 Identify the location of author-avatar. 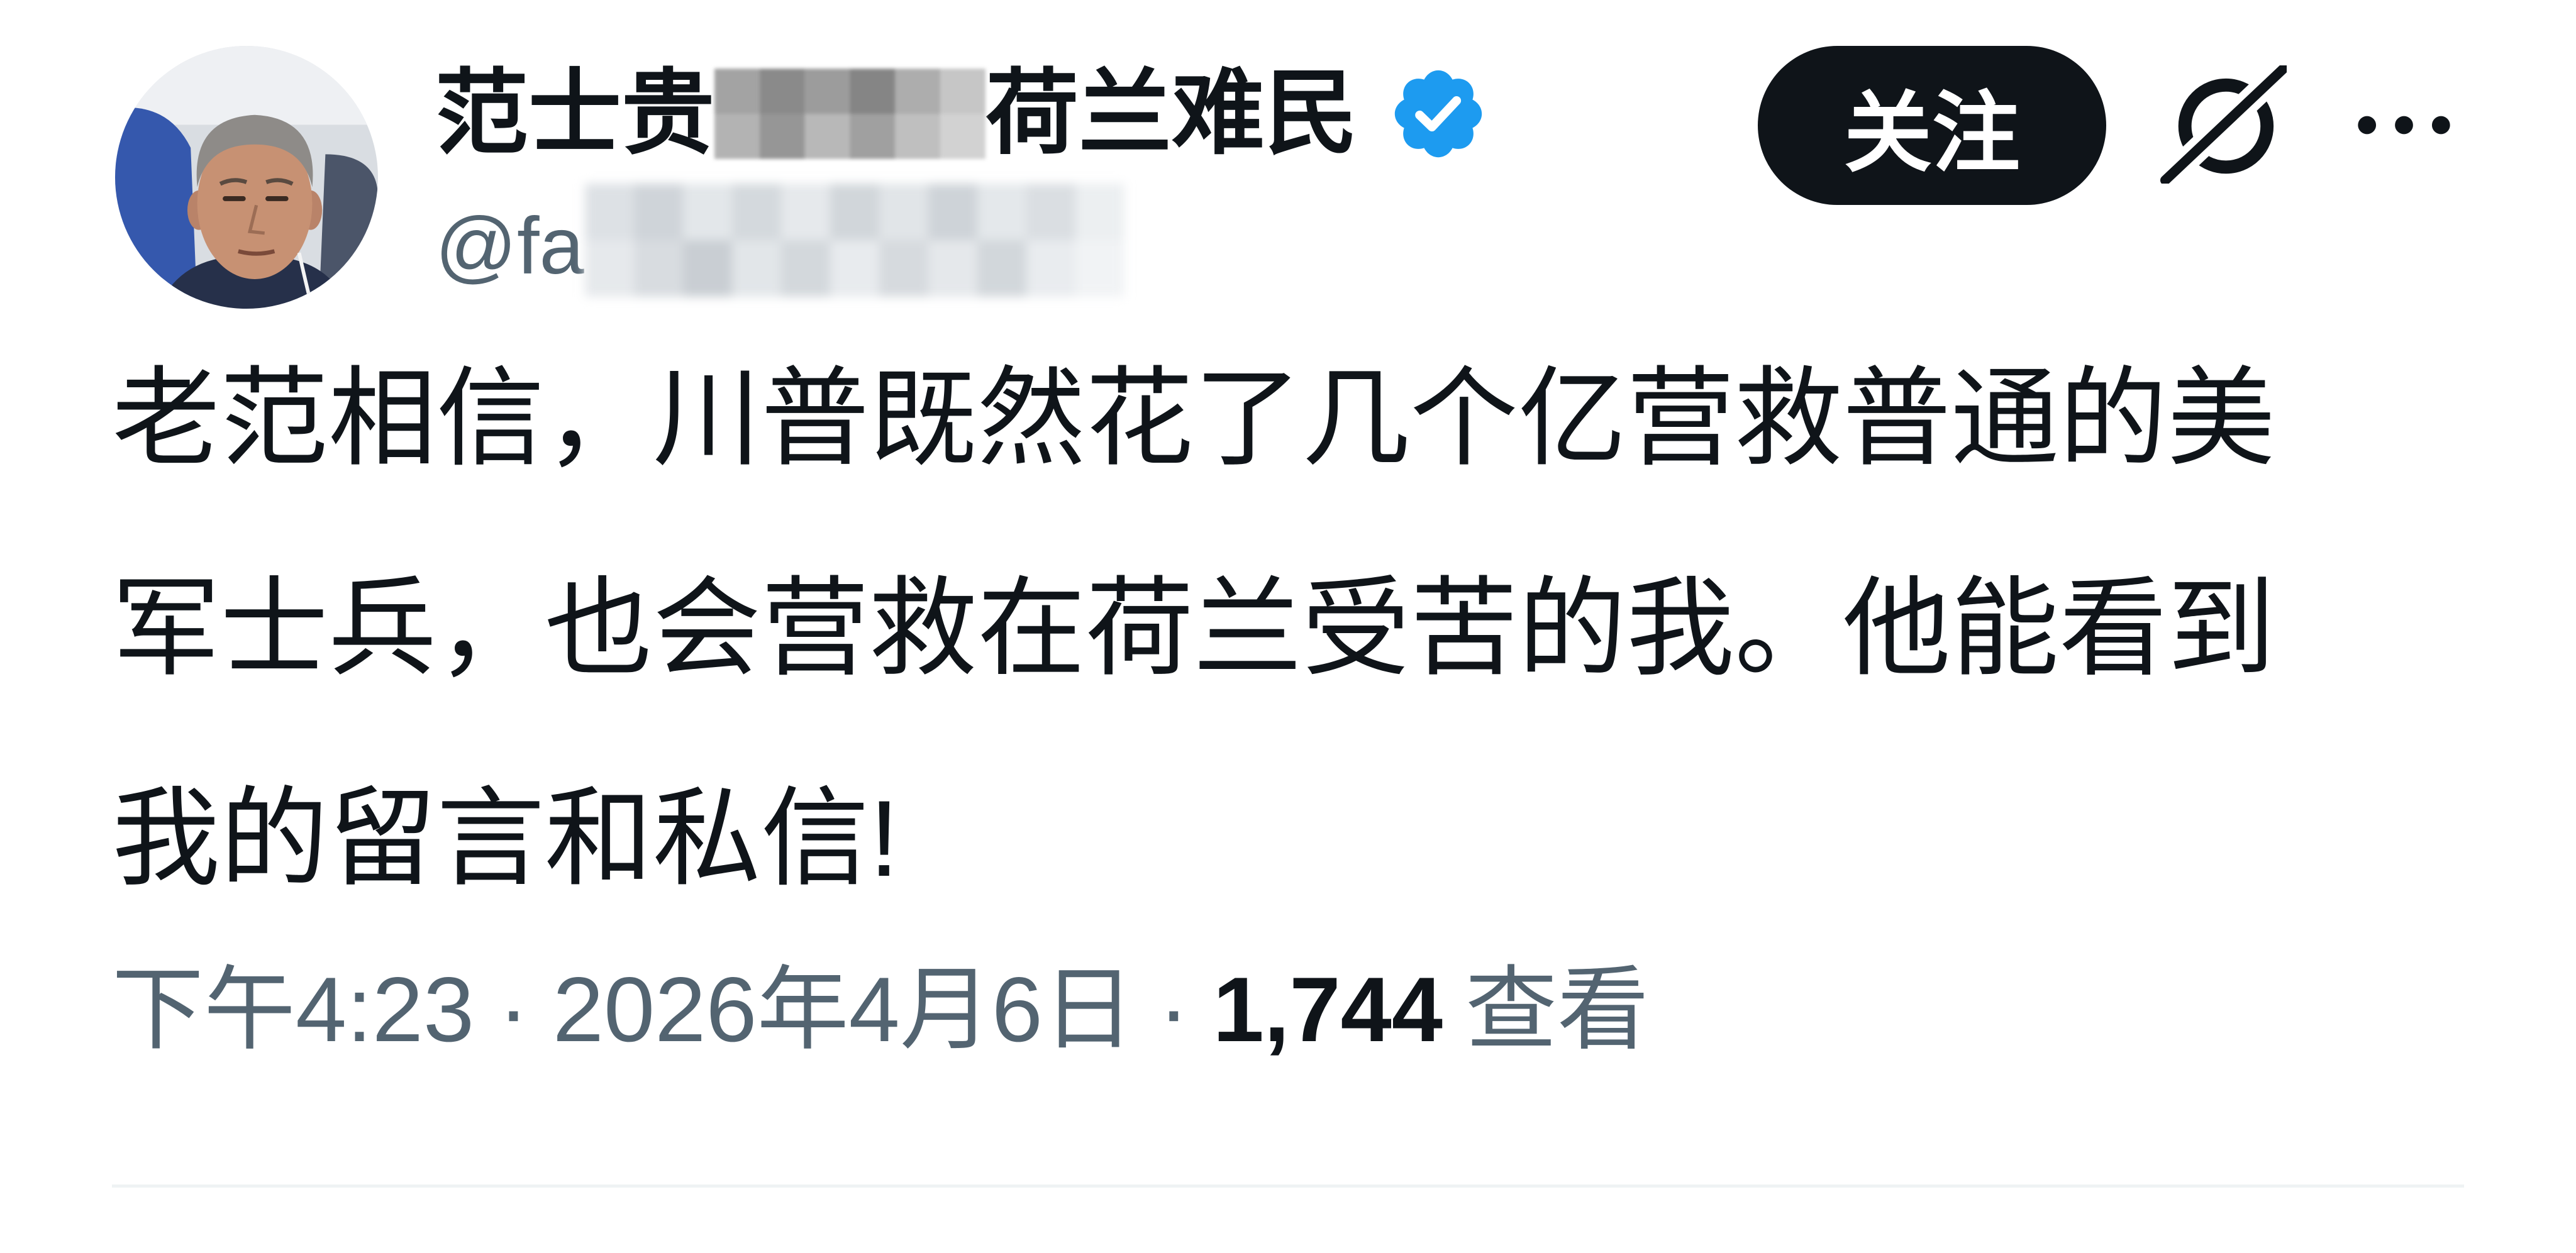
(246, 177).